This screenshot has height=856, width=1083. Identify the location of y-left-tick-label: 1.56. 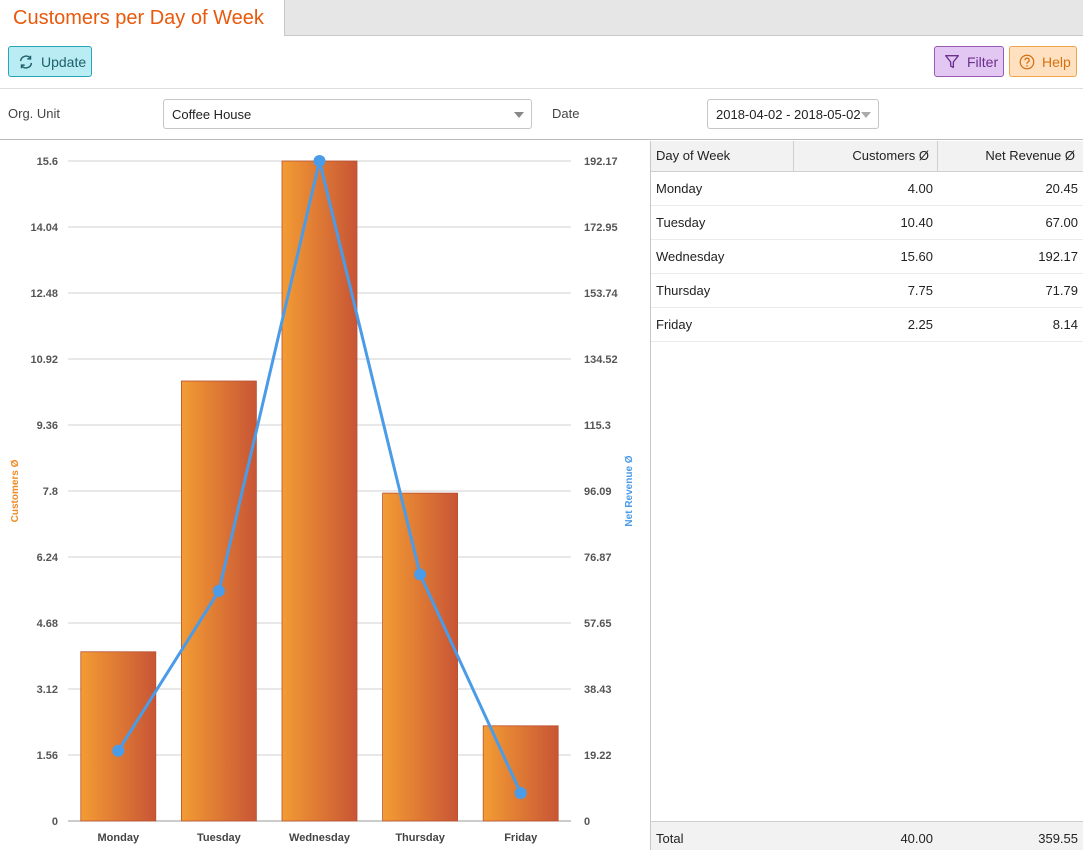
(47, 756).